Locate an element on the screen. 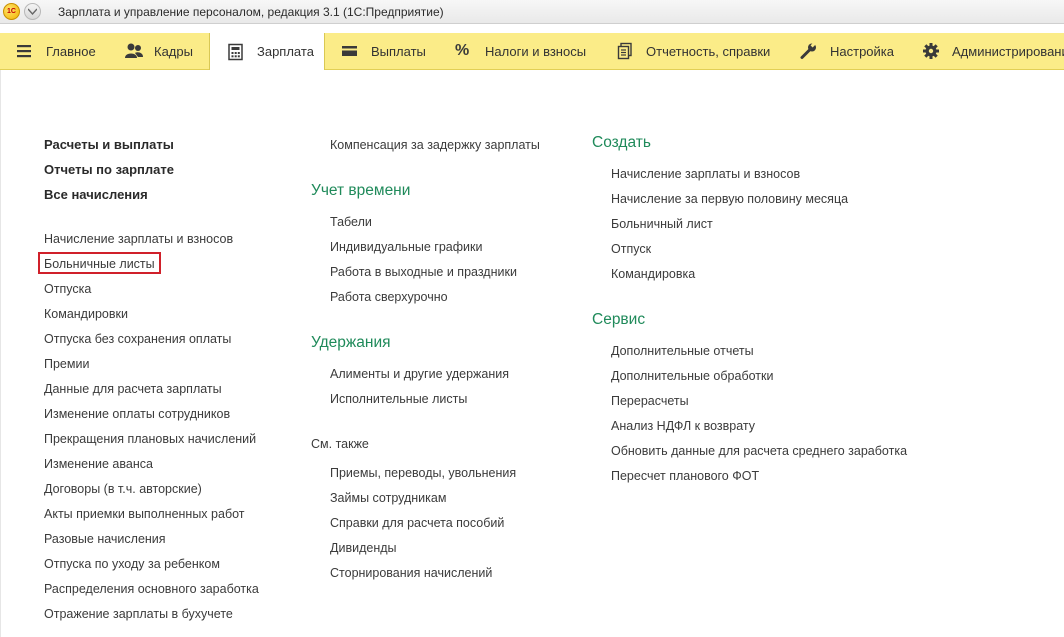  people-icon is located at coordinates (133, 51).